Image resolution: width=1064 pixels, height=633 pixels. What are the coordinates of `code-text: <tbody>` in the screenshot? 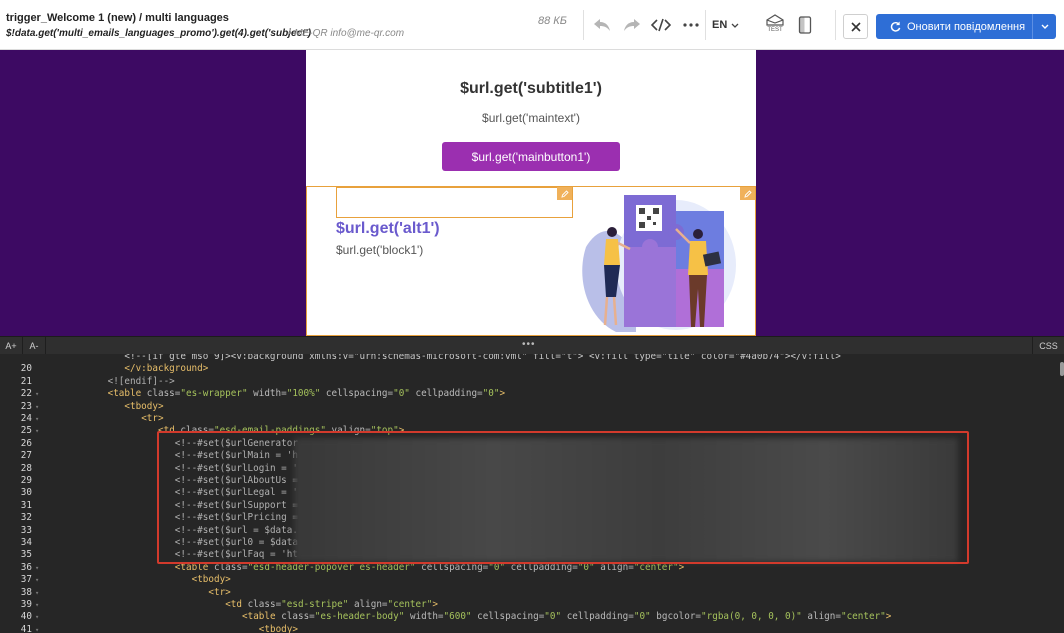 It's located at (143, 407).